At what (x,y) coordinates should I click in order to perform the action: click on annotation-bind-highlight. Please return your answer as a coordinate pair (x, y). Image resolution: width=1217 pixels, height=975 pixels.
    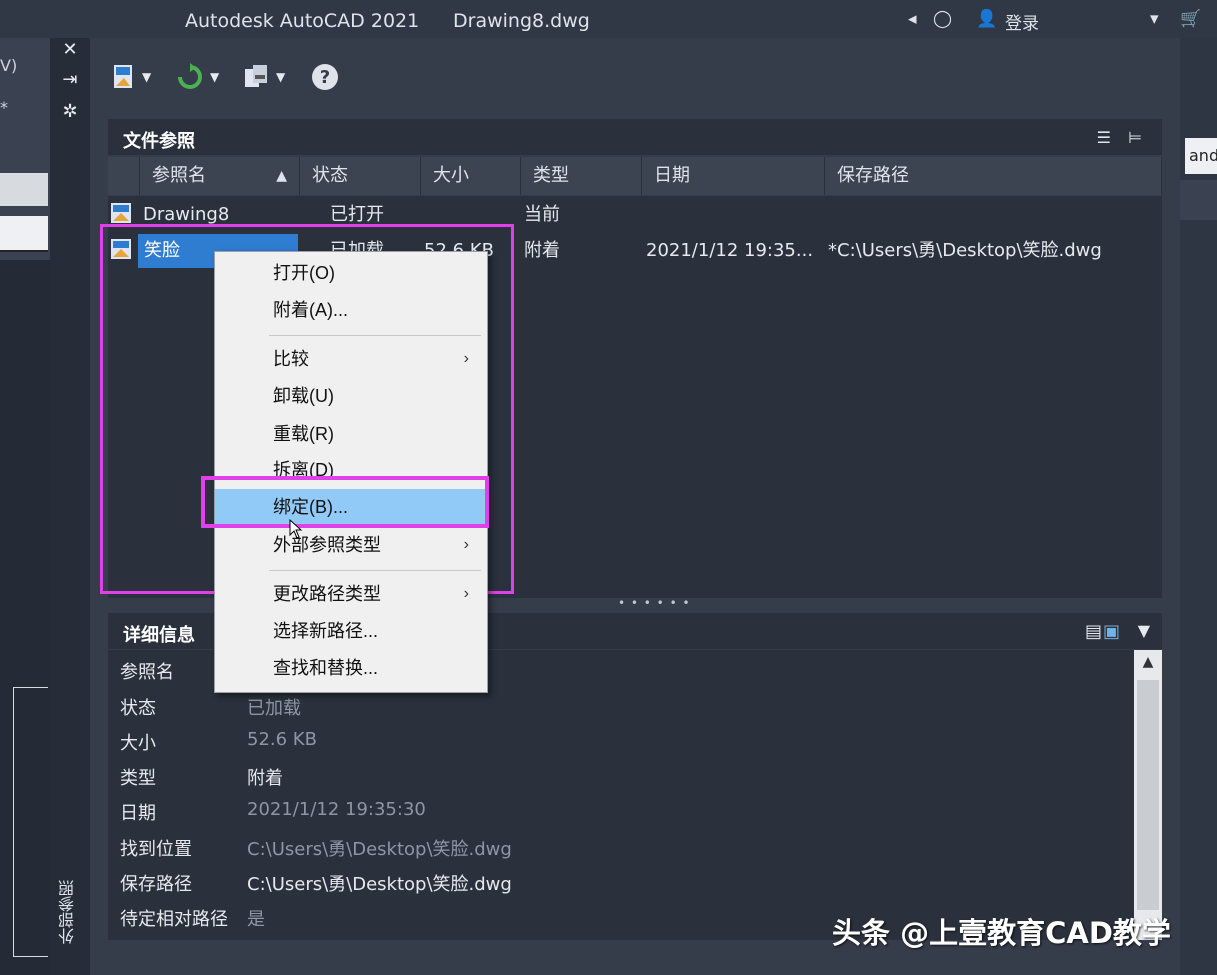
    Looking at the image, I should click on (345, 502).